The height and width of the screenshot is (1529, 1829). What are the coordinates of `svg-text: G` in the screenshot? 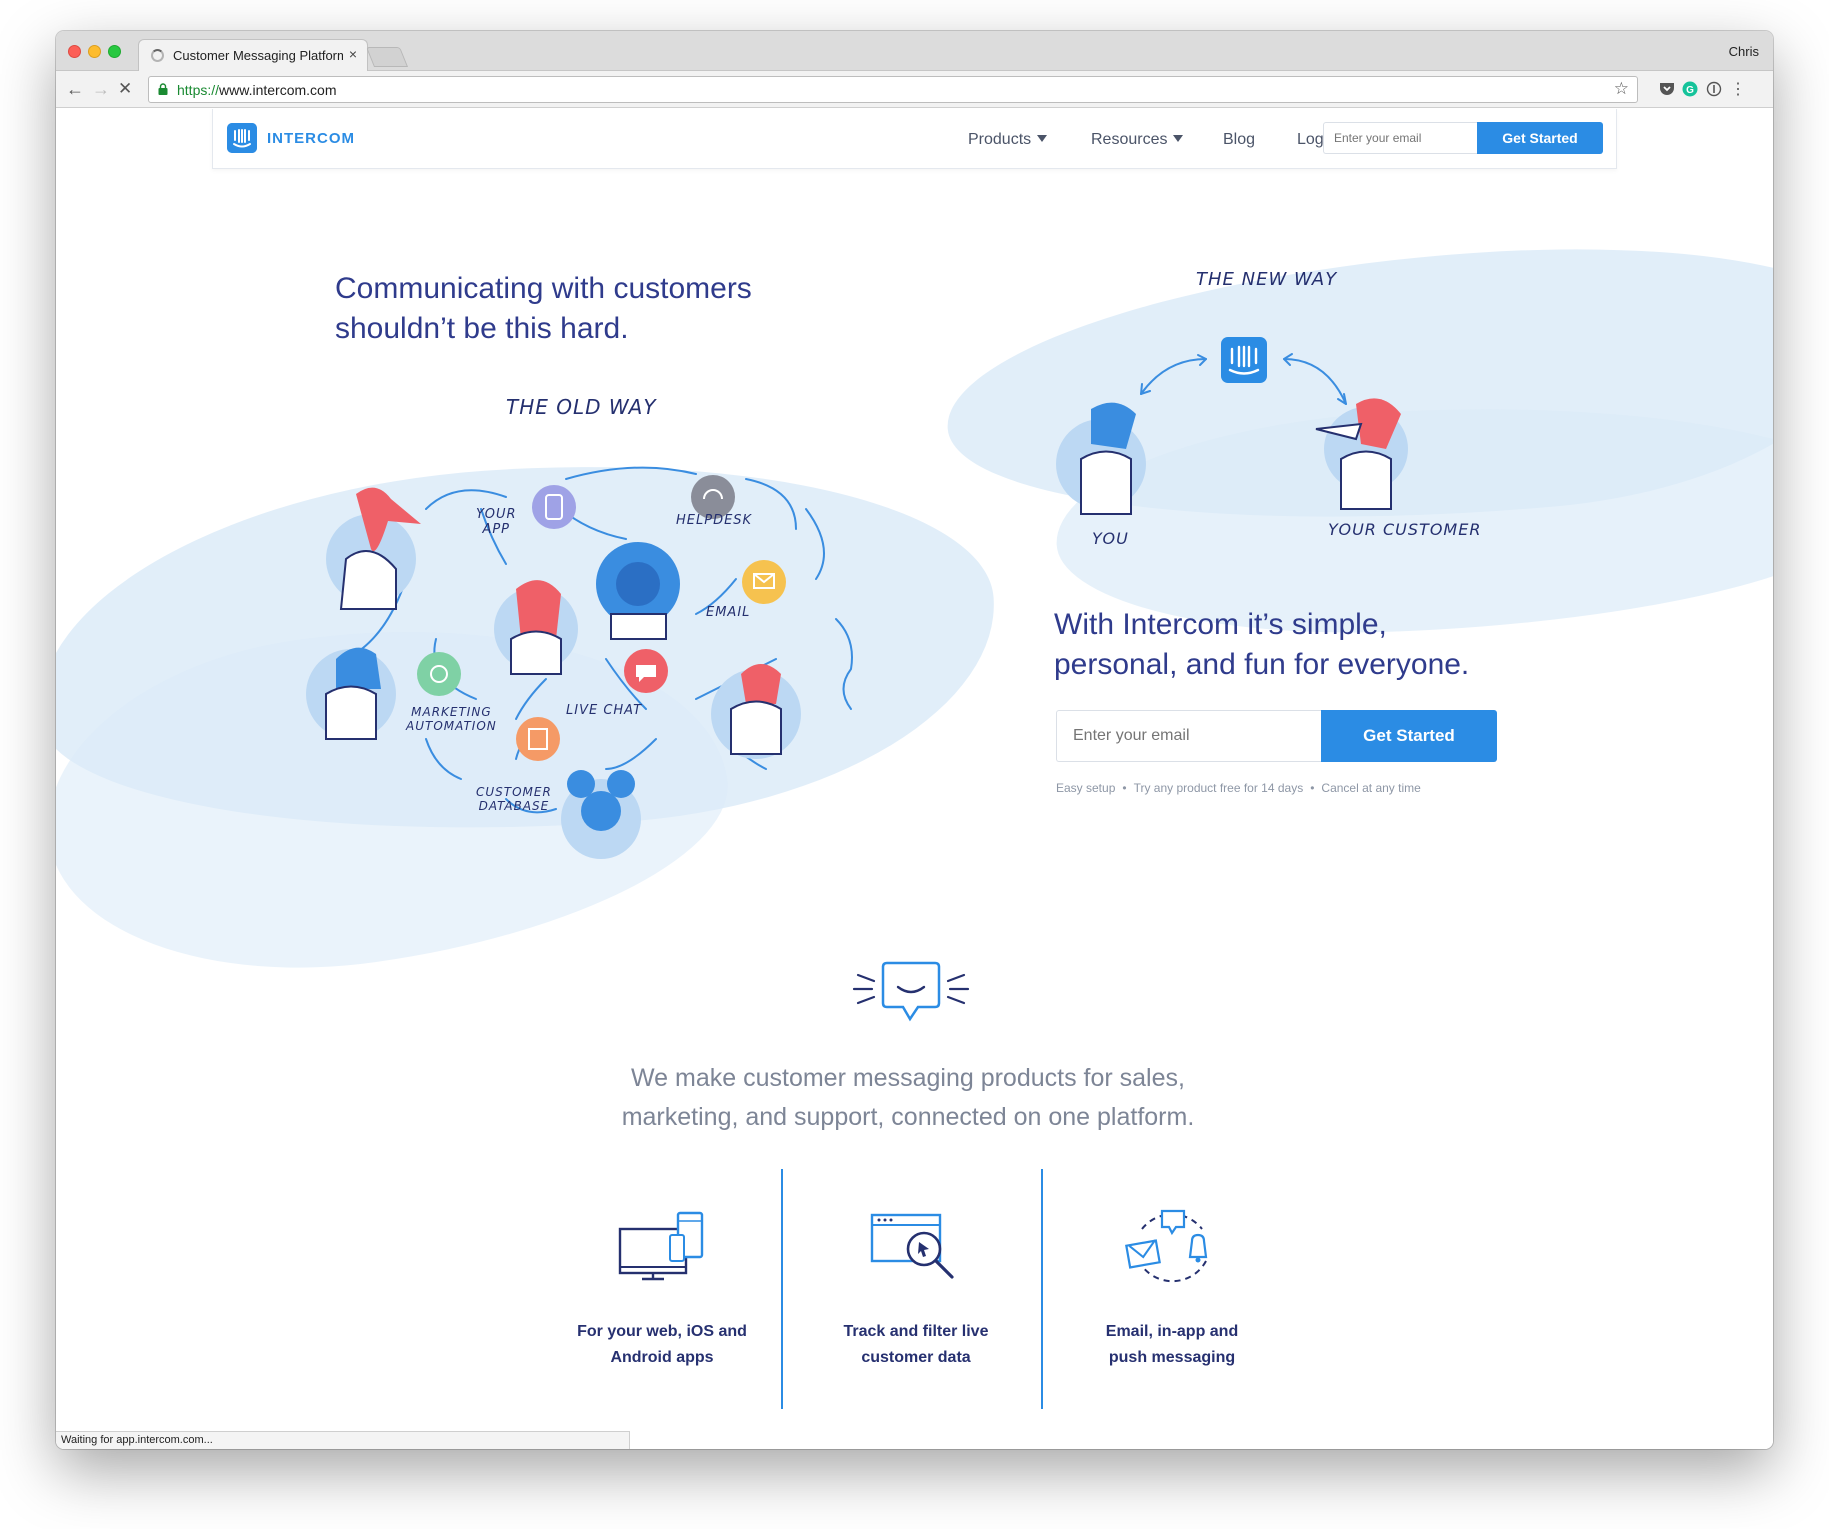 It's located at (1690, 90).